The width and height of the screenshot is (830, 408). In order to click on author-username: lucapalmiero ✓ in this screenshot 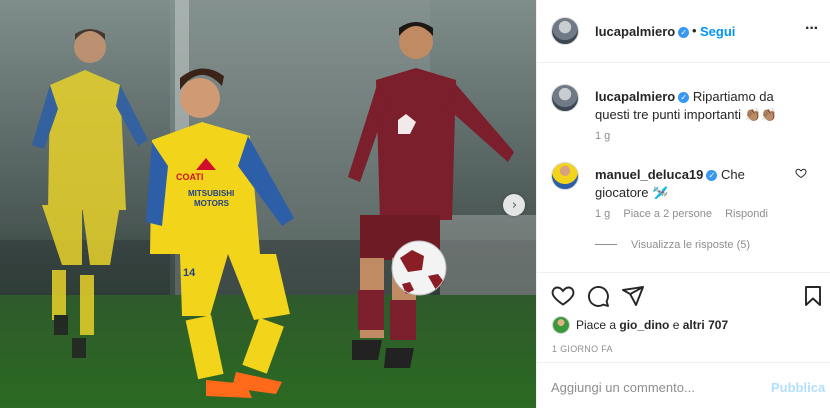, I will do `click(642, 31)`.